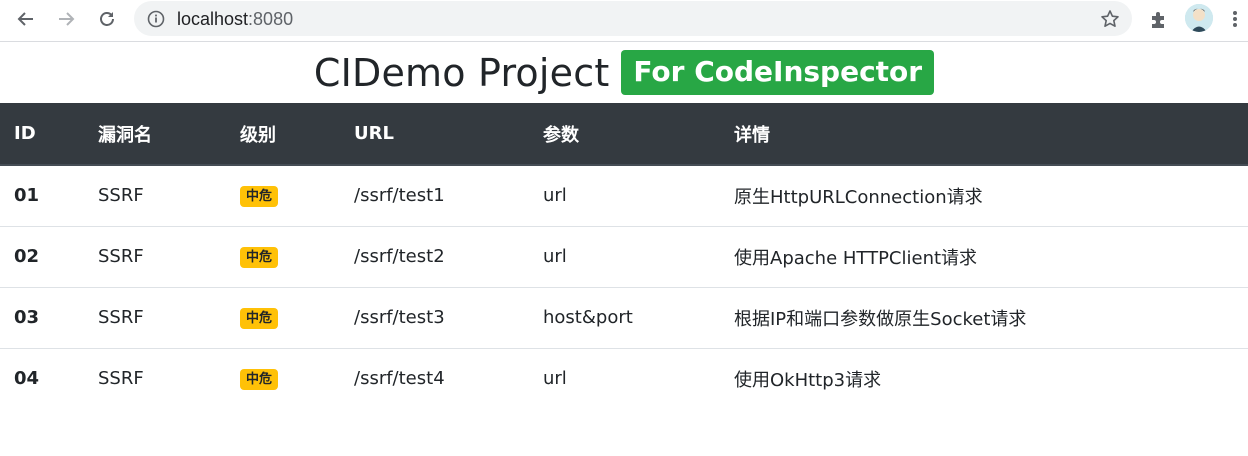 This screenshot has width=1248, height=456. Describe the element at coordinates (1159, 19) in the screenshot. I see `puzzle-icon` at that location.